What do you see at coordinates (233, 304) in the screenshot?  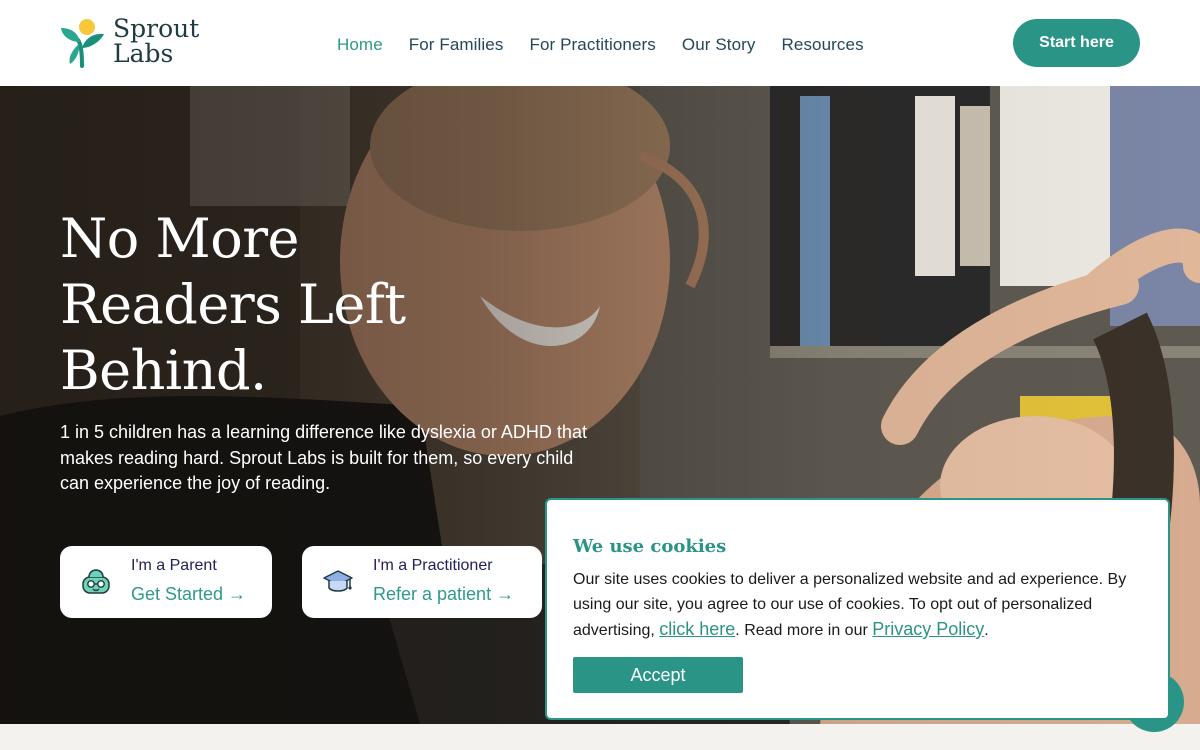 I see `headline-line2: Readers Left` at bounding box center [233, 304].